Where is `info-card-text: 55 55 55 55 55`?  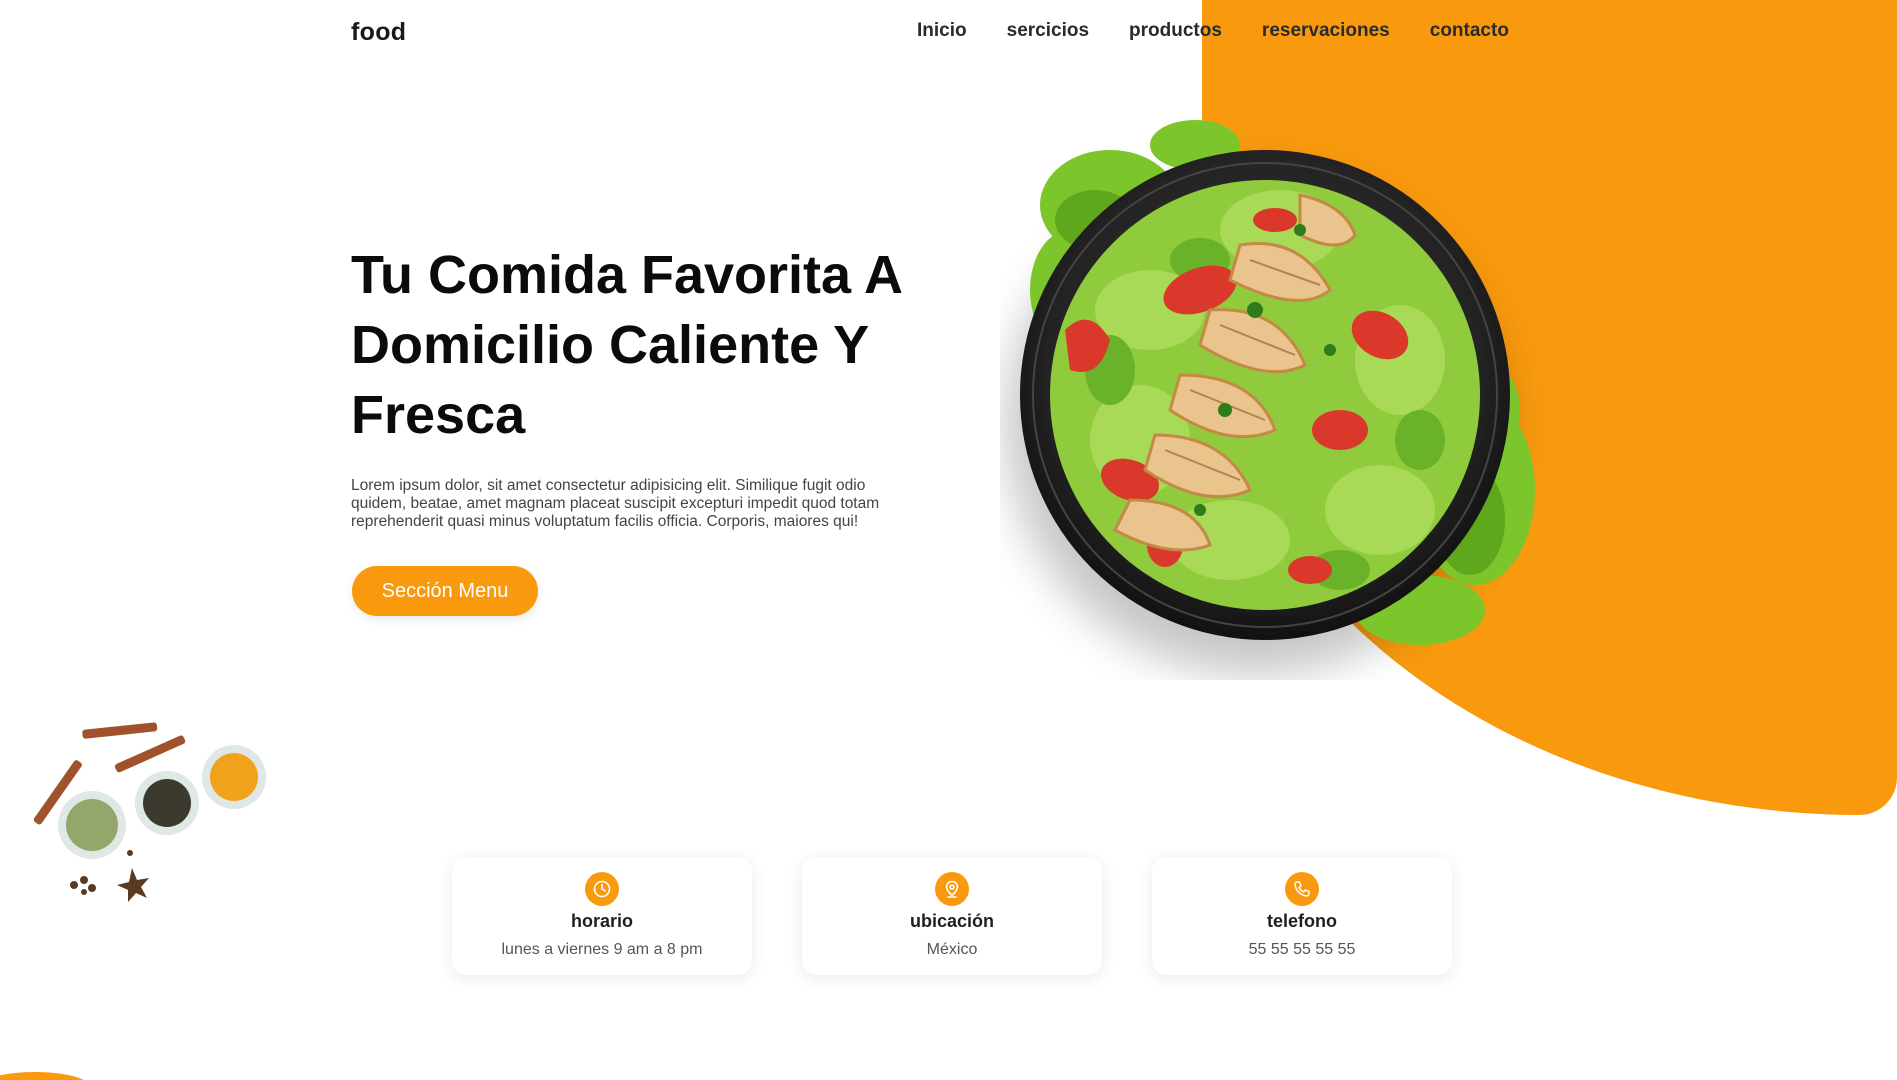 info-card-text: 55 55 55 55 55 is located at coordinates (1302, 949).